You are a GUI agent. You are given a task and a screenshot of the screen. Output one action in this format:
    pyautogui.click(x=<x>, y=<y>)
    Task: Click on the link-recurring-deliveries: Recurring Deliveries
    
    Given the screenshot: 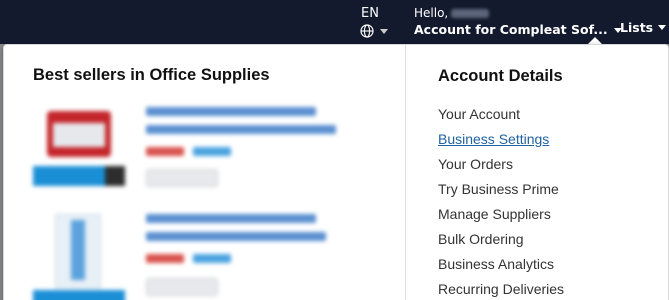 What is the action you would take?
    pyautogui.click(x=501, y=288)
    